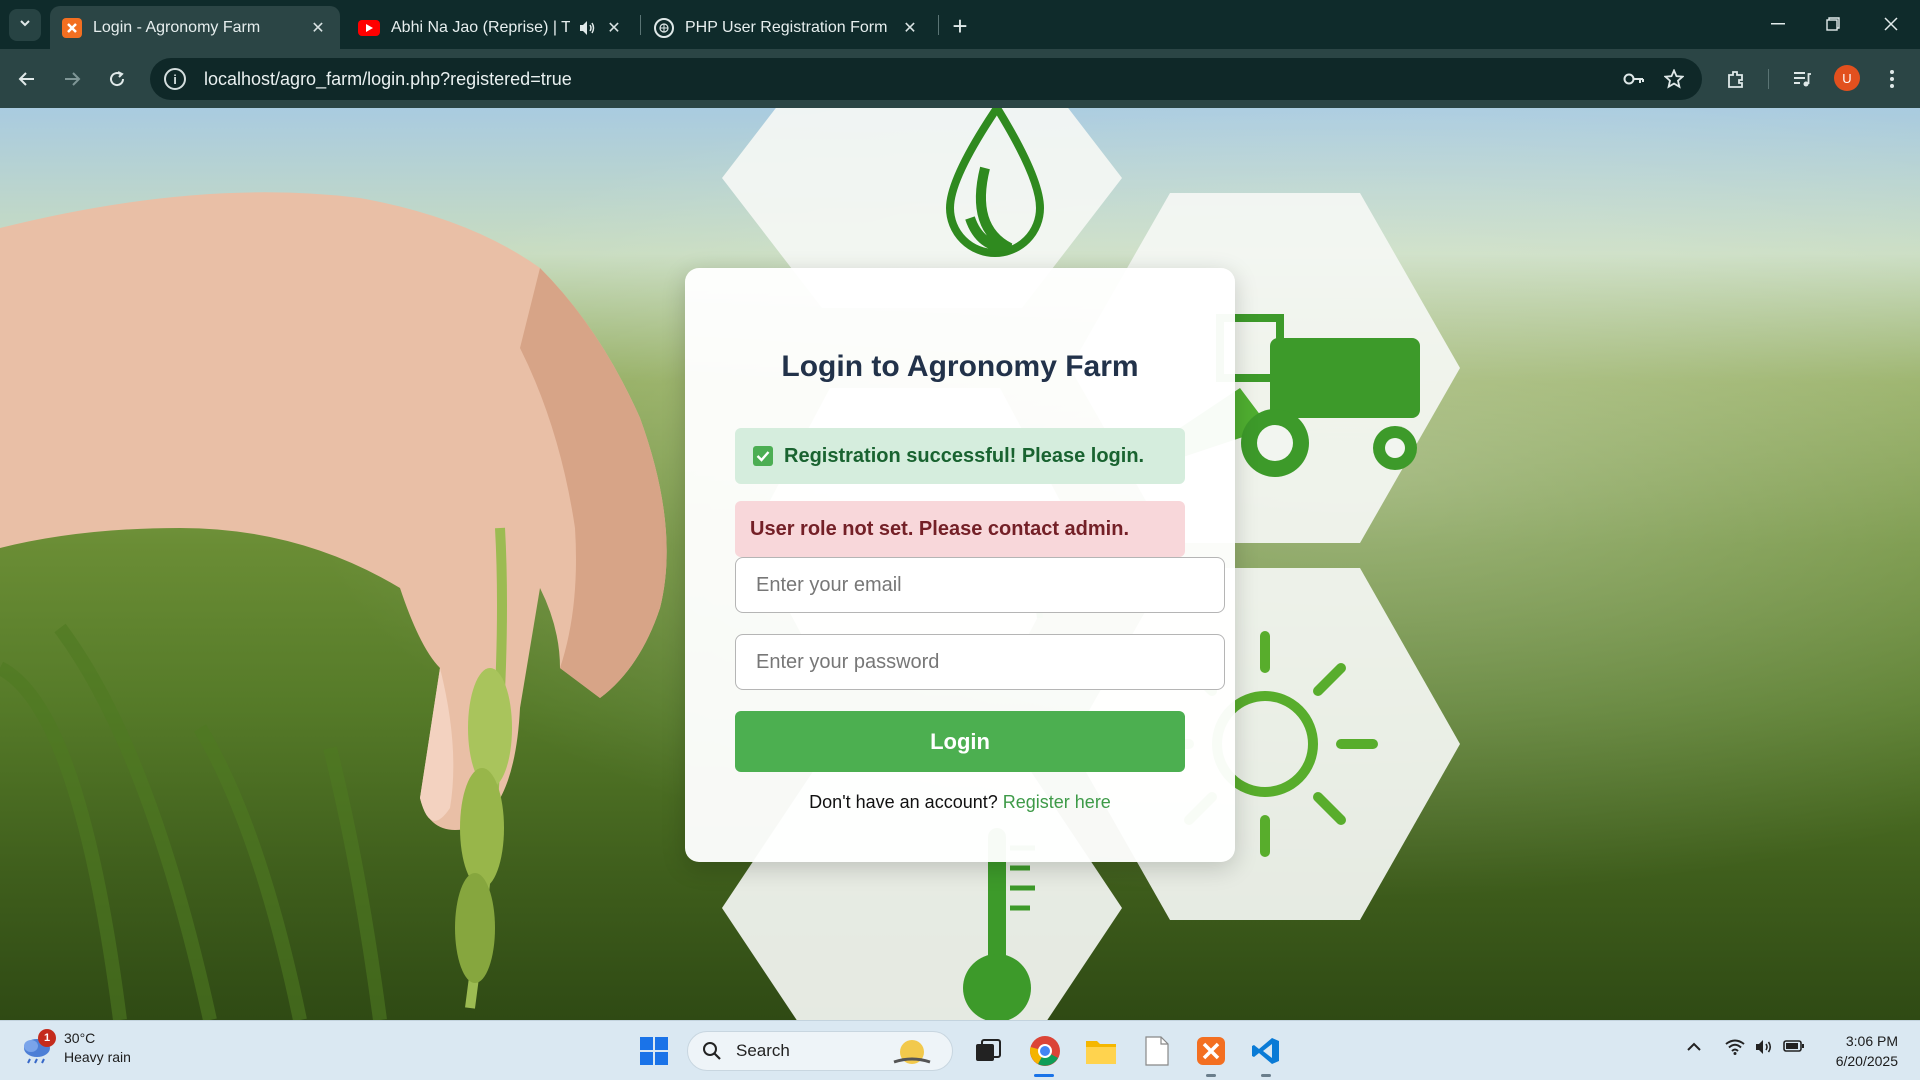  I want to click on weather-temp: 30°C, so click(80, 1038).